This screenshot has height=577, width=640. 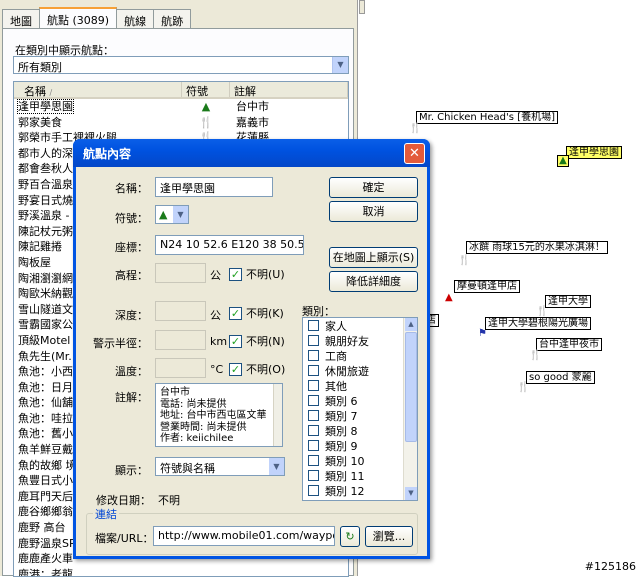 I want to click on category-checkbox: 類別 10, so click(x=360, y=460).